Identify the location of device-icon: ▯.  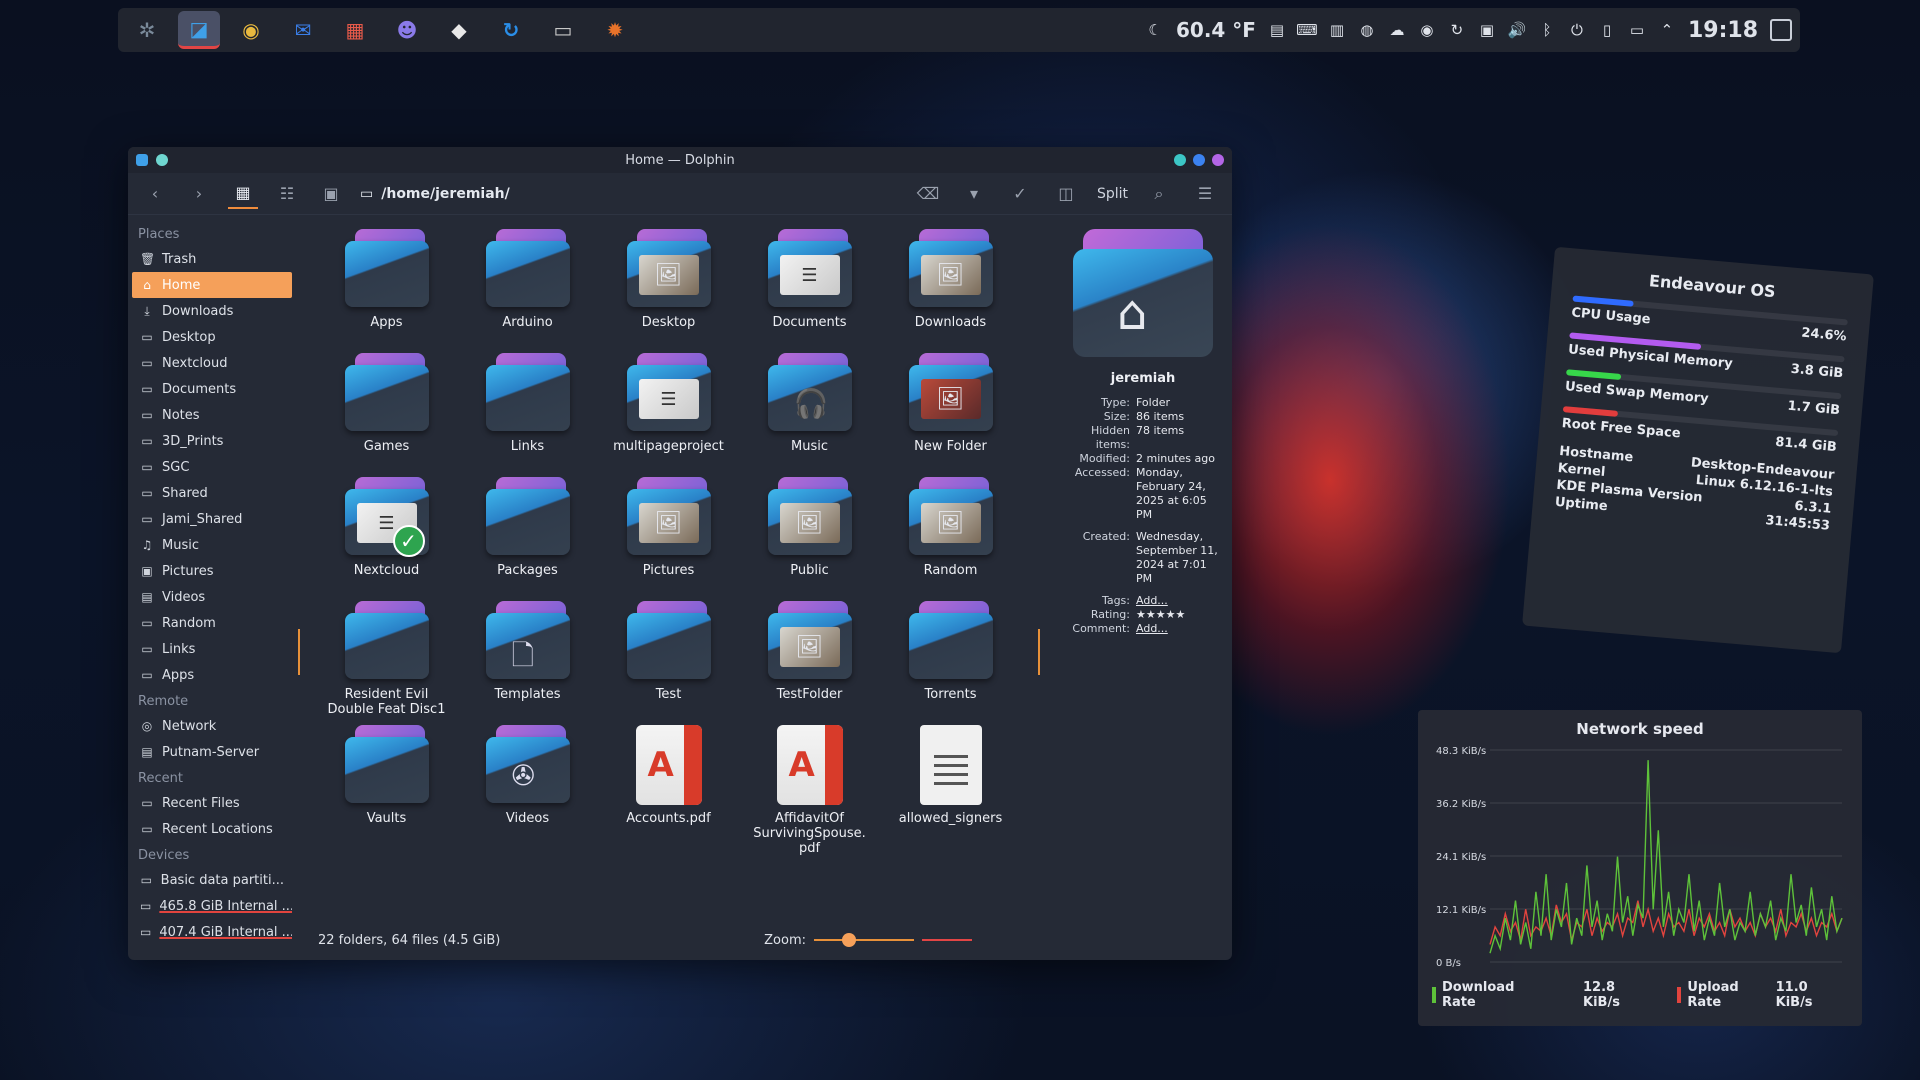
(1607, 30).